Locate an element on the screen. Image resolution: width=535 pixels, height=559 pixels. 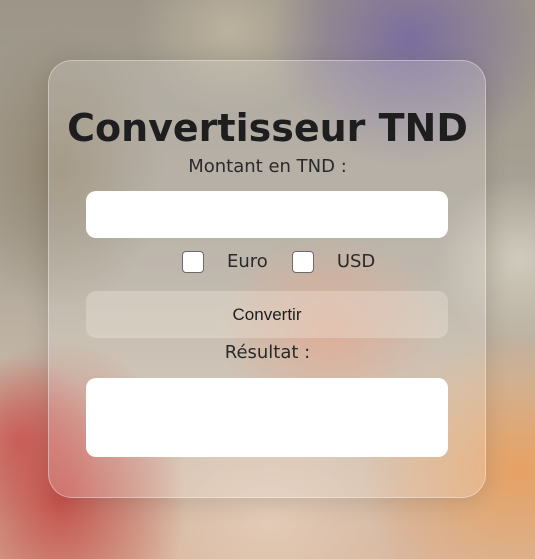
usd-checkbox is located at coordinates (302, 262).